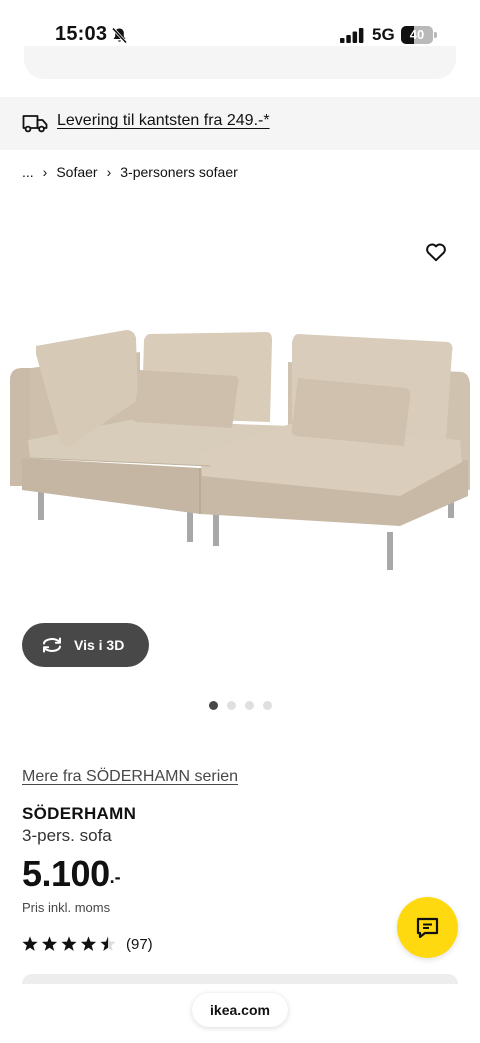  What do you see at coordinates (240, 1010) in the screenshot?
I see `browser-url-bar: ikea.com` at bounding box center [240, 1010].